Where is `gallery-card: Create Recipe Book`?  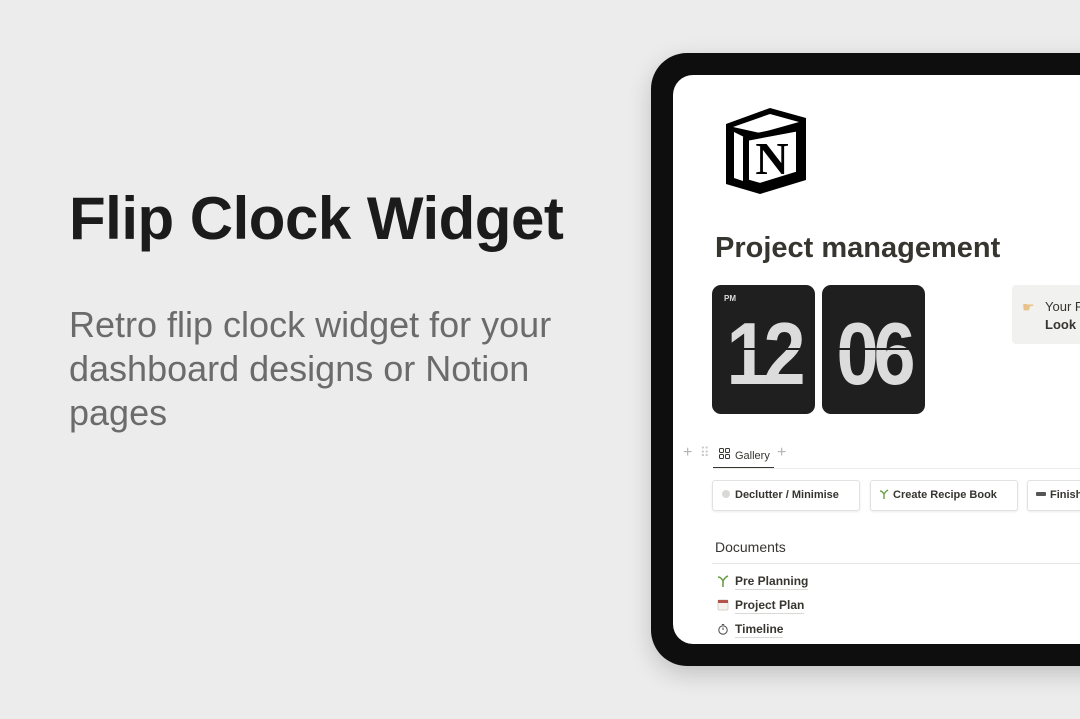 gallery-card: Create Recipe Book is located at coordinates (944, 495).